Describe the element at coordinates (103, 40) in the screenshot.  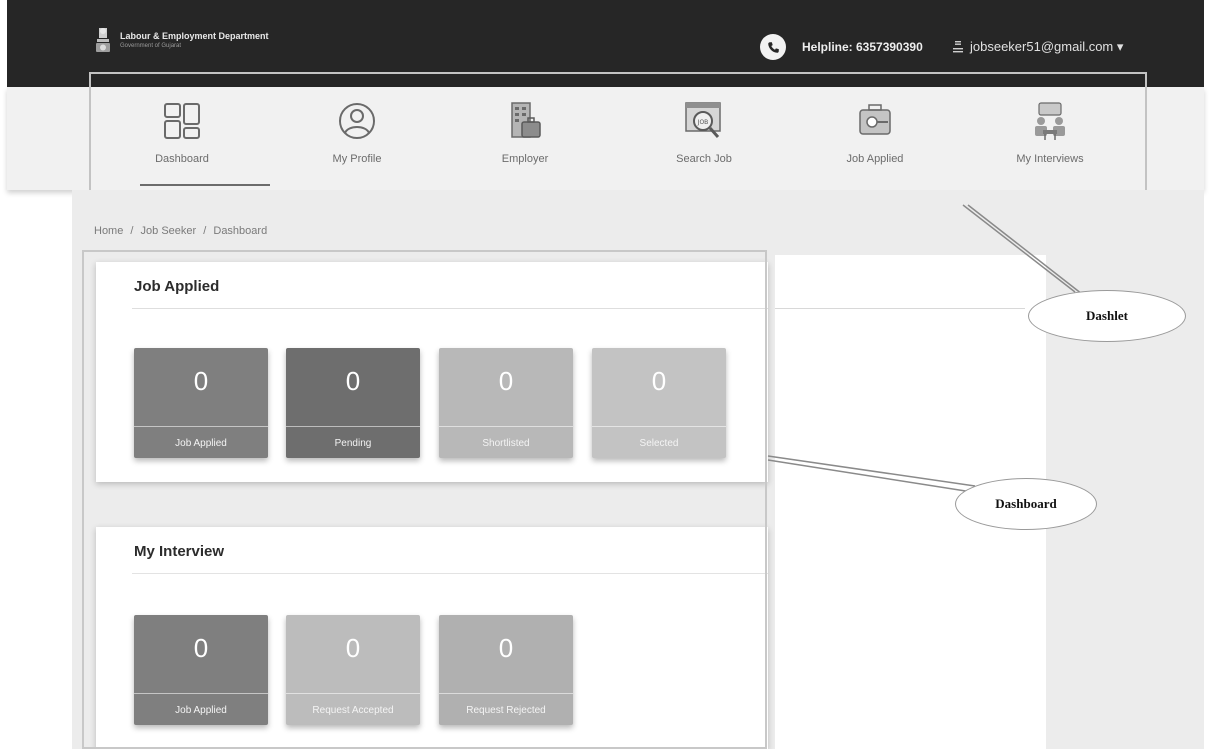
I see `state-emblem-icon` at that location.